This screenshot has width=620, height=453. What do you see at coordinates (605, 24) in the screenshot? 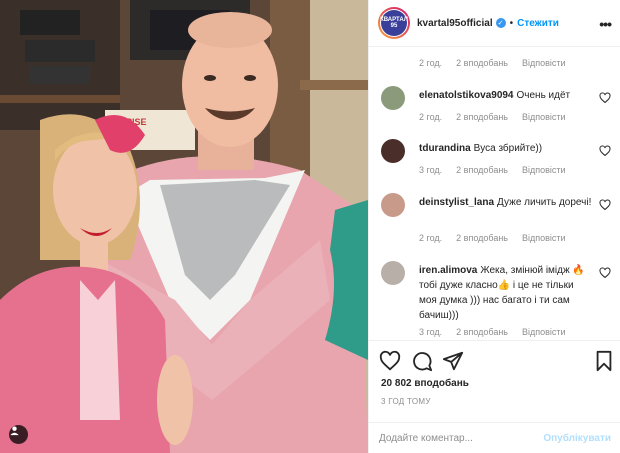
I see `more-icon: •••` at bounding box center [605, 24].